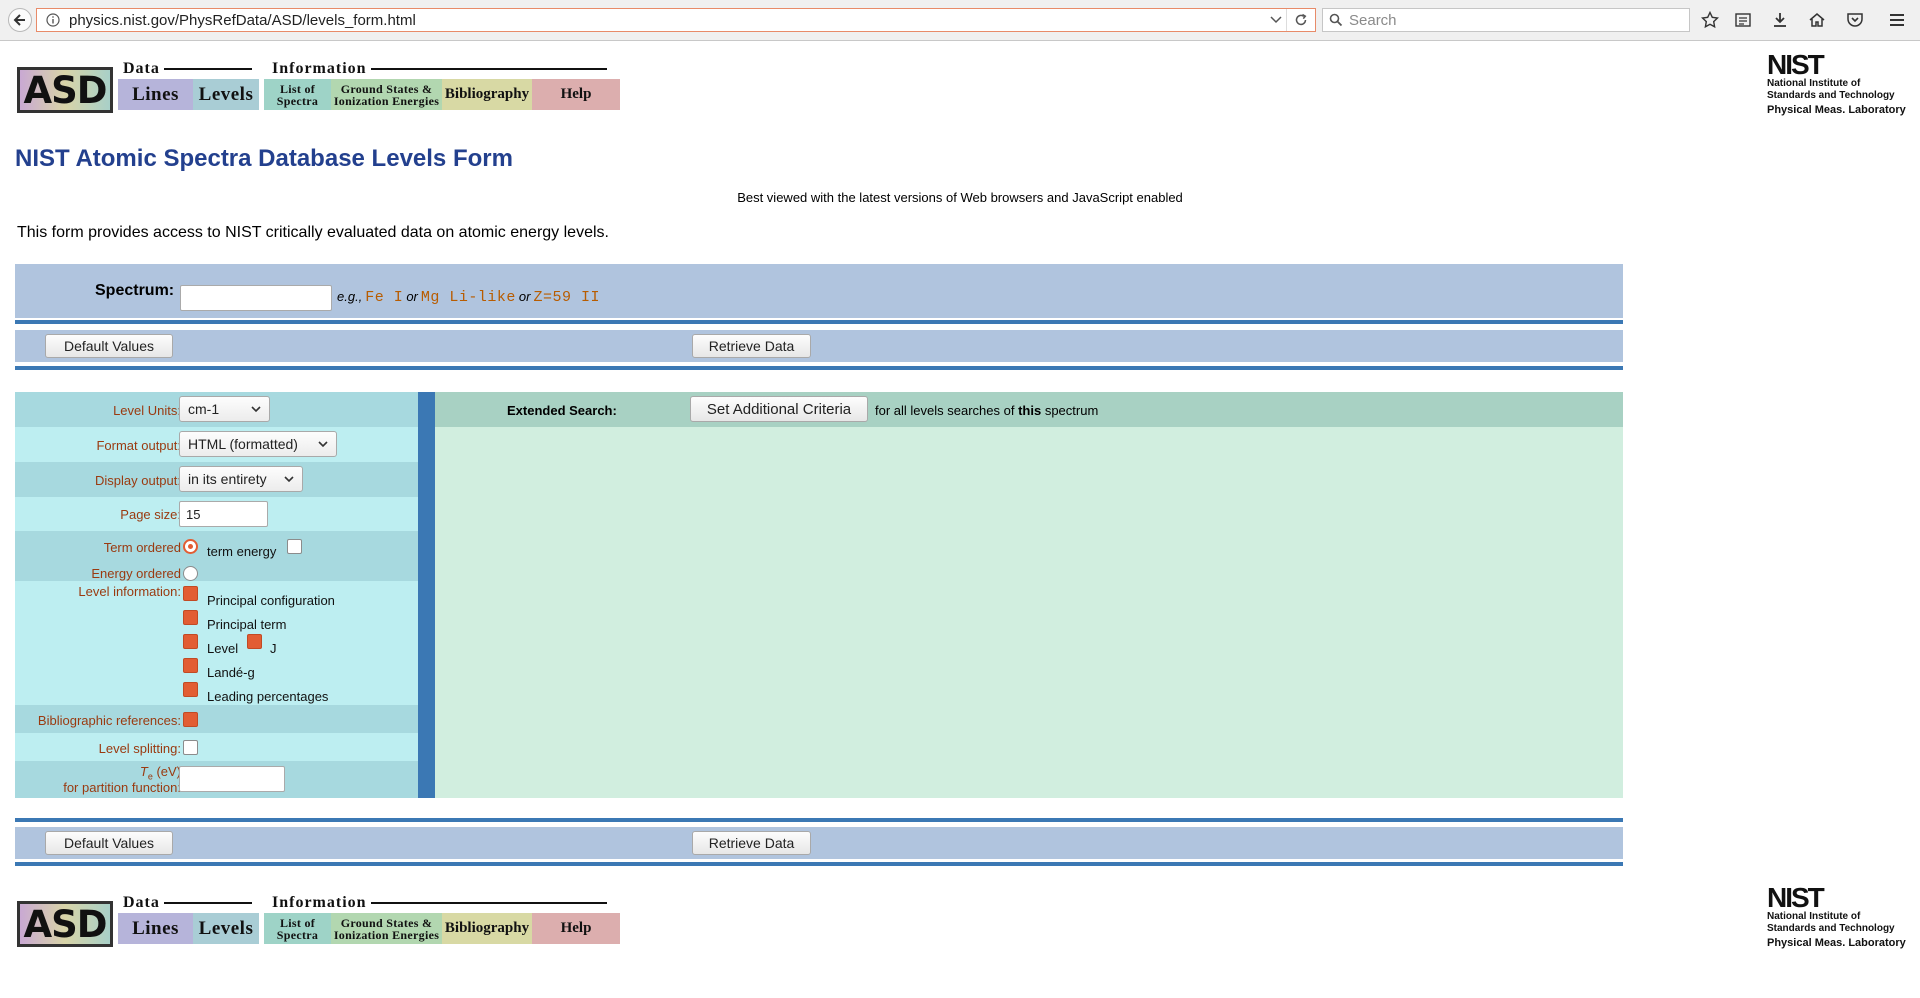  I want to click on te-input, so click(232, 779).